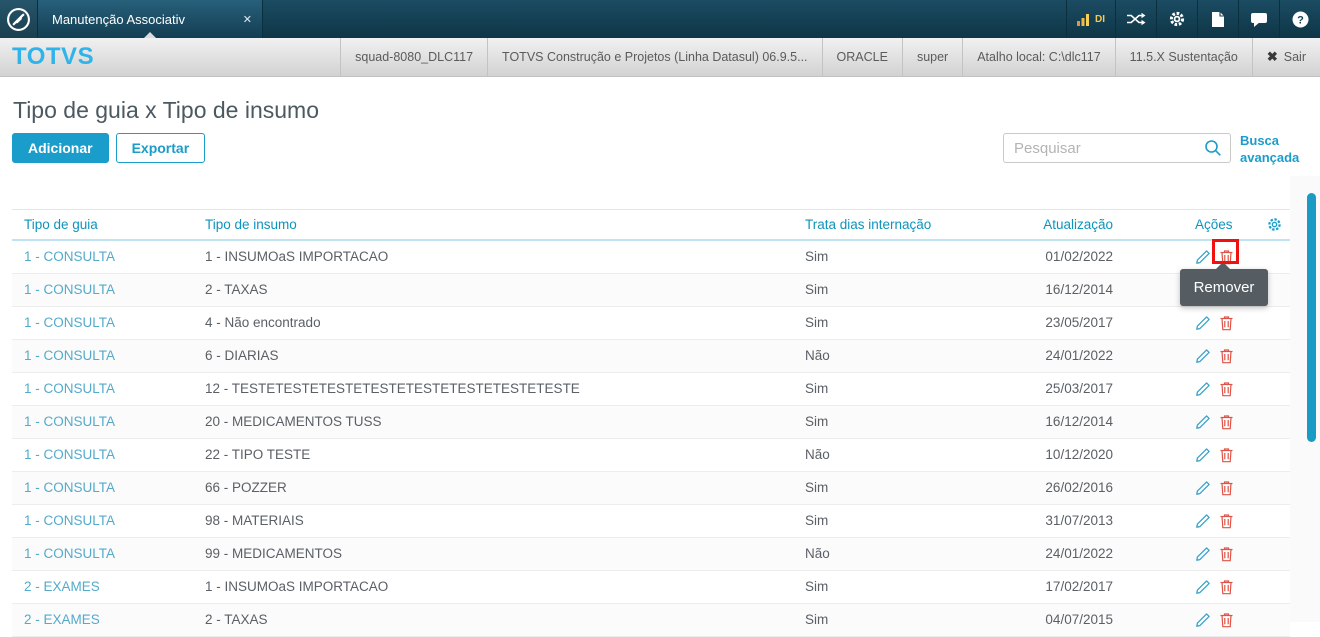 This screenshot has height=637, width=1320. I want to click on atualizacao-cell: 04/07/2015, so click(1079, 620).